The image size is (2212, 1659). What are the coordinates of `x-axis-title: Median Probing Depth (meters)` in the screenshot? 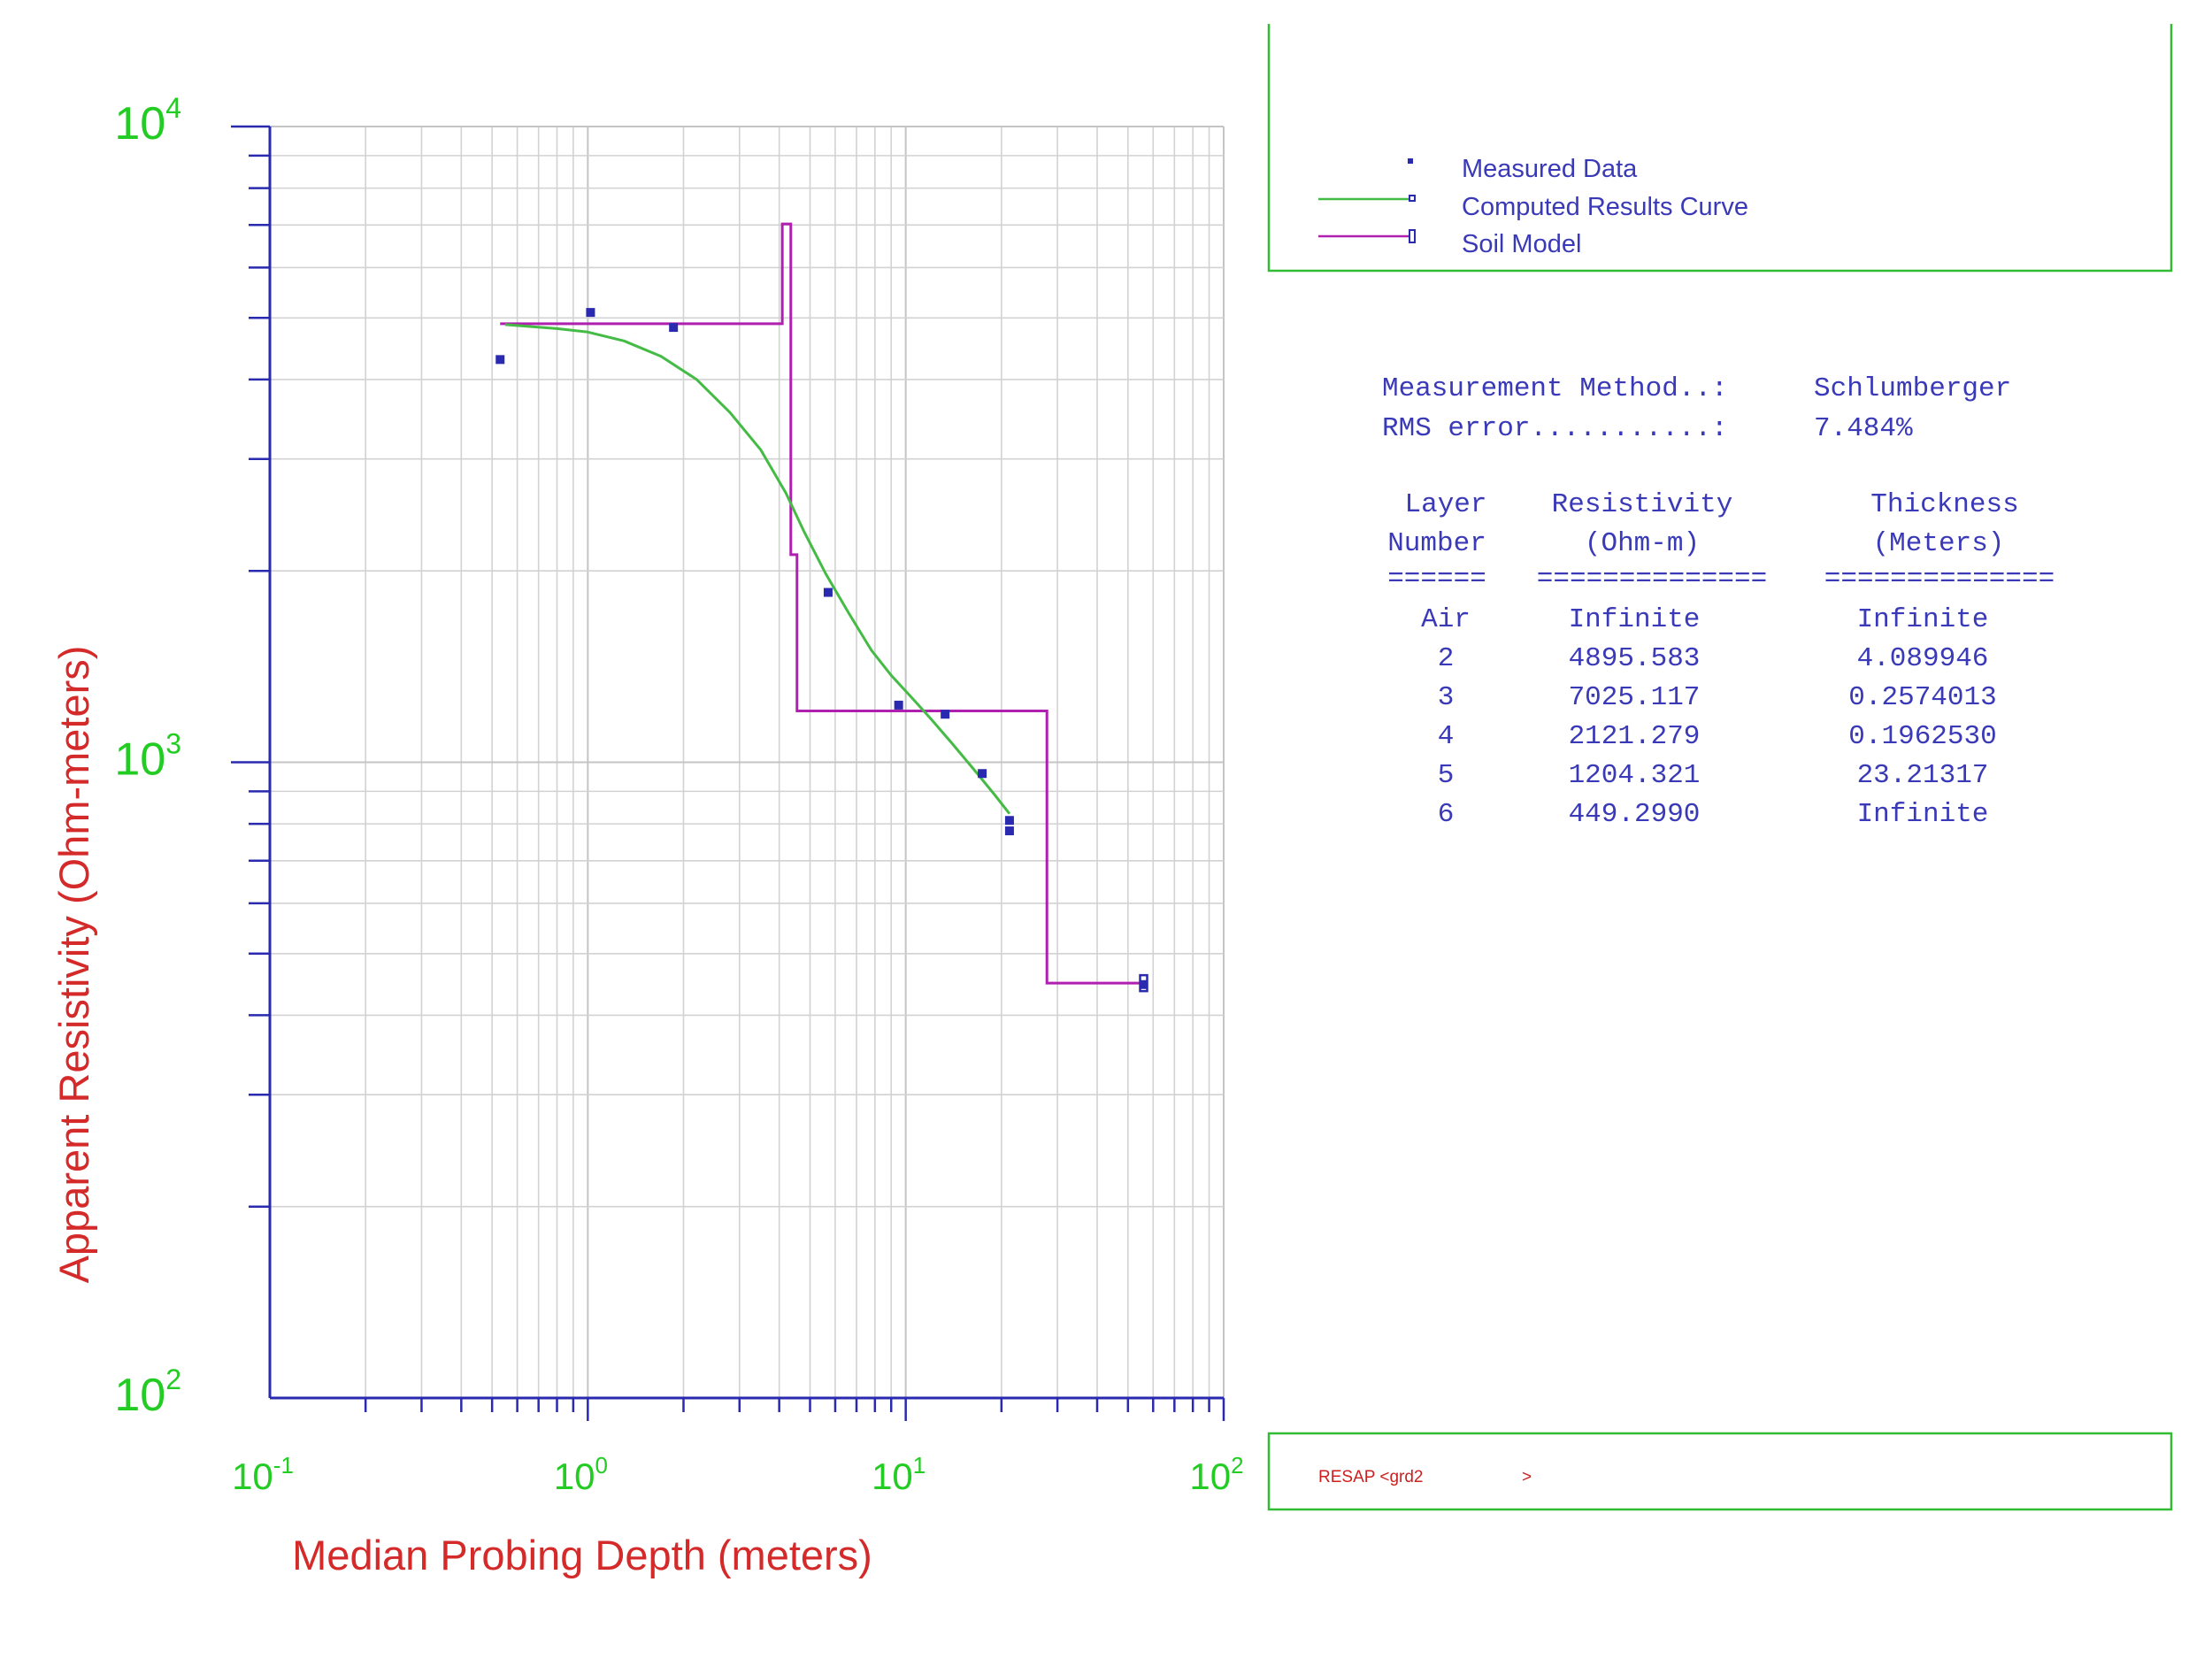 It's located at (582, 1555).